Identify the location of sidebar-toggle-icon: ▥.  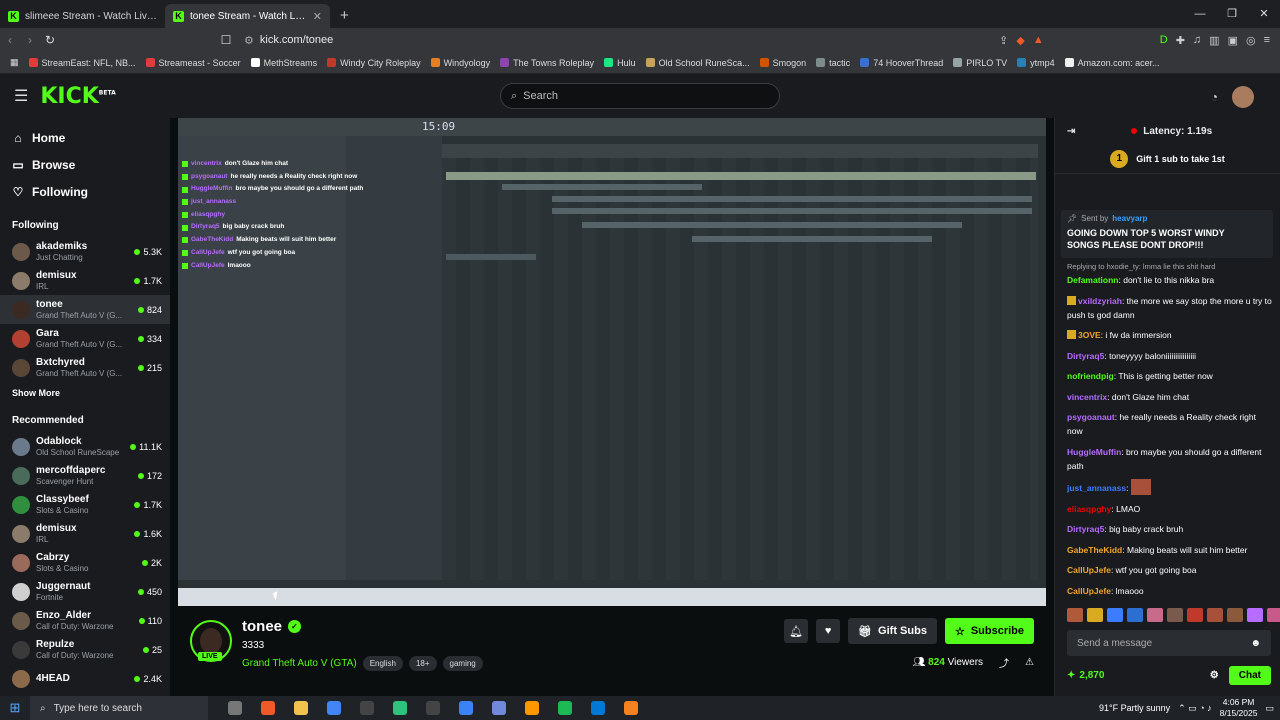
(1214, 40).